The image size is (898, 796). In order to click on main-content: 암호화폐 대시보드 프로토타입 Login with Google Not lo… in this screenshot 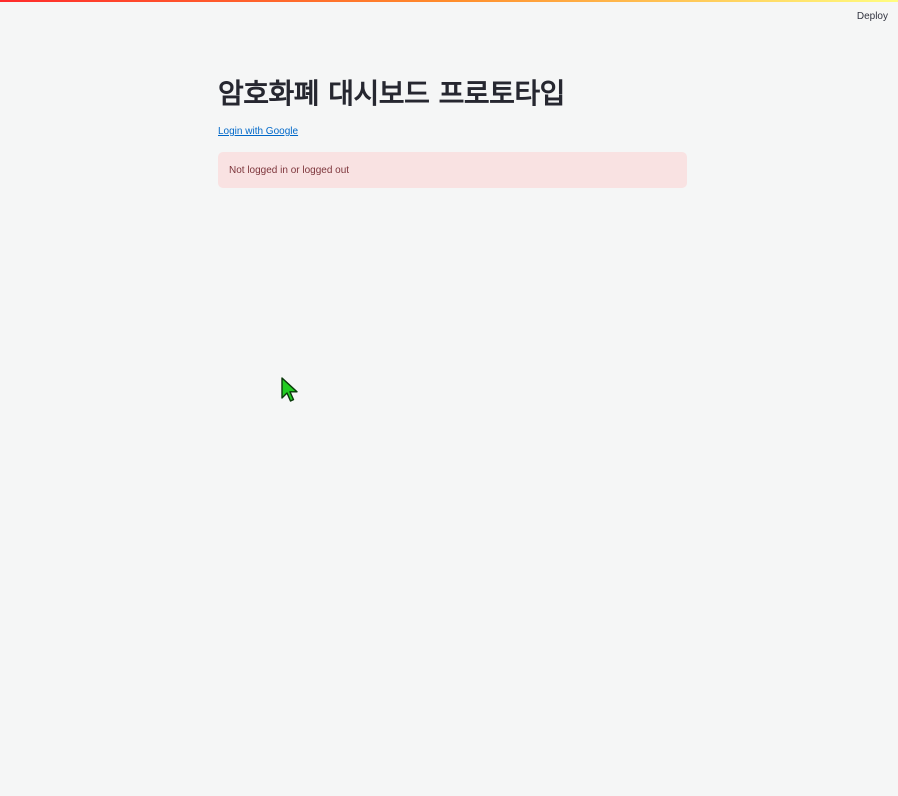, I will do `click(452, 130)`.